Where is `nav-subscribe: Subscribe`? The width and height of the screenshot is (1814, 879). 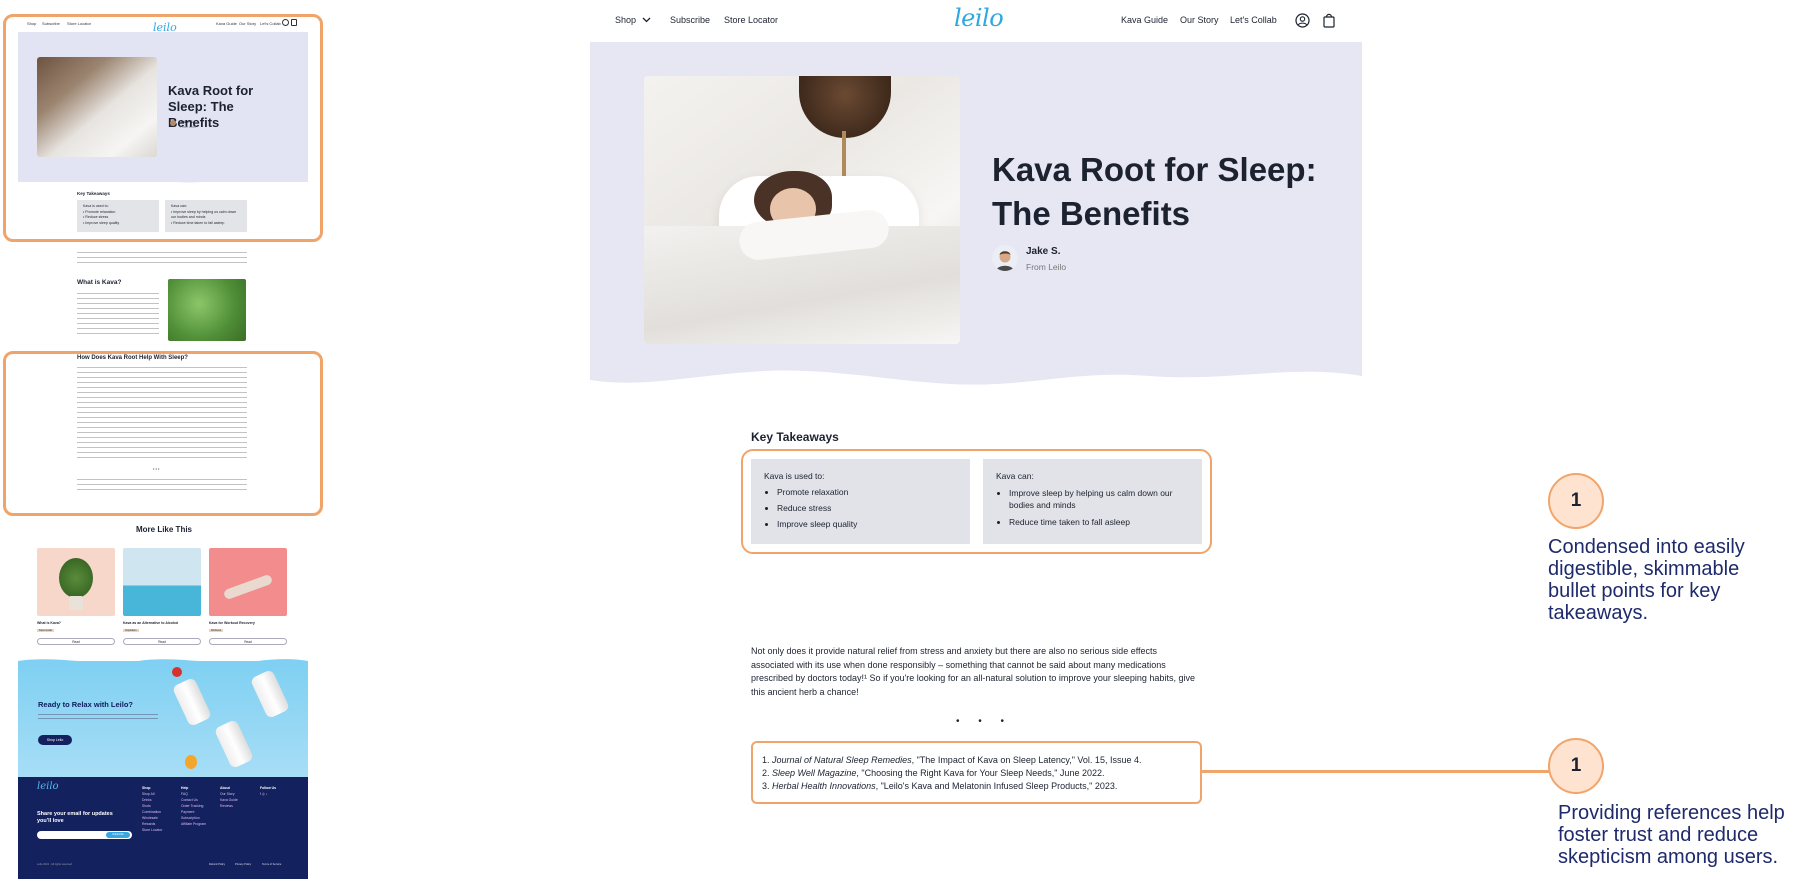
nav-subscribe: Subscribe is located at coordinates (690, 20).